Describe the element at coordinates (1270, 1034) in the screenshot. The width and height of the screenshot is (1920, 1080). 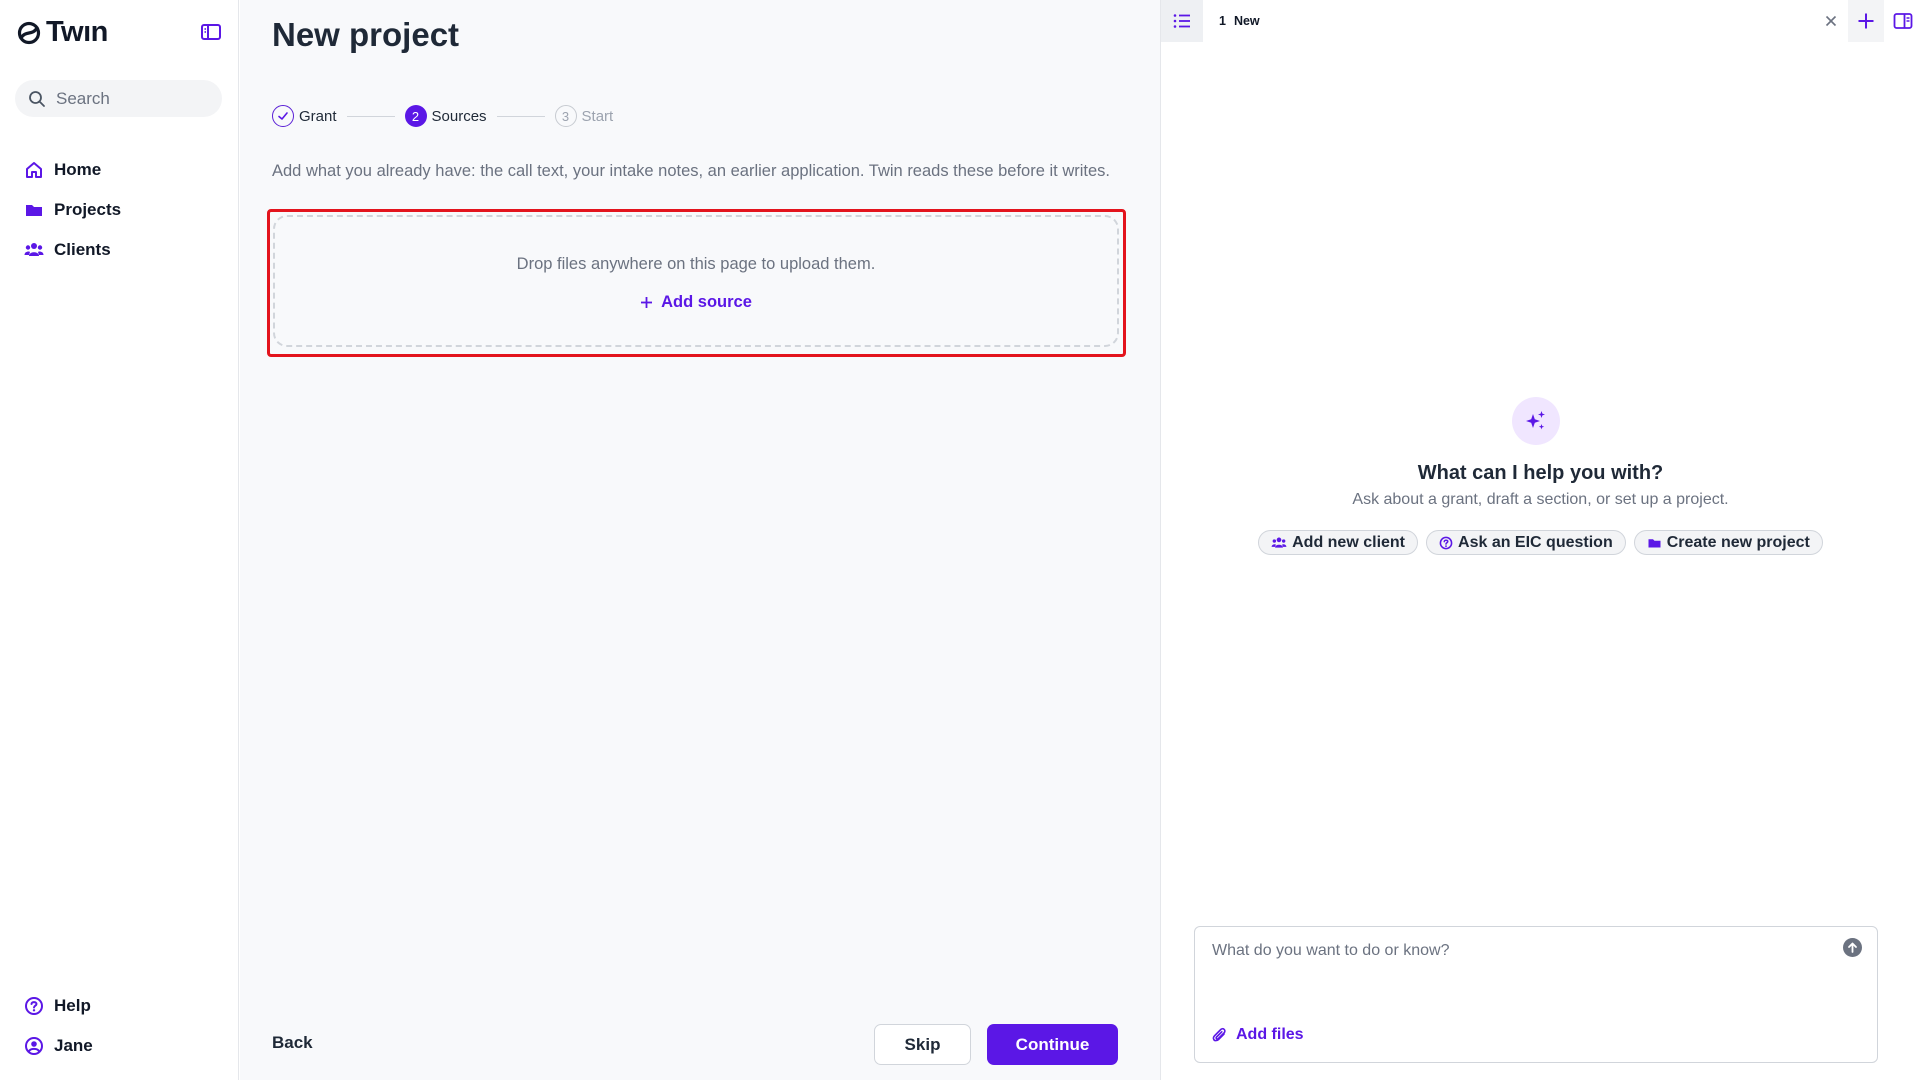
I see `add-files-label: Add files` at that location.